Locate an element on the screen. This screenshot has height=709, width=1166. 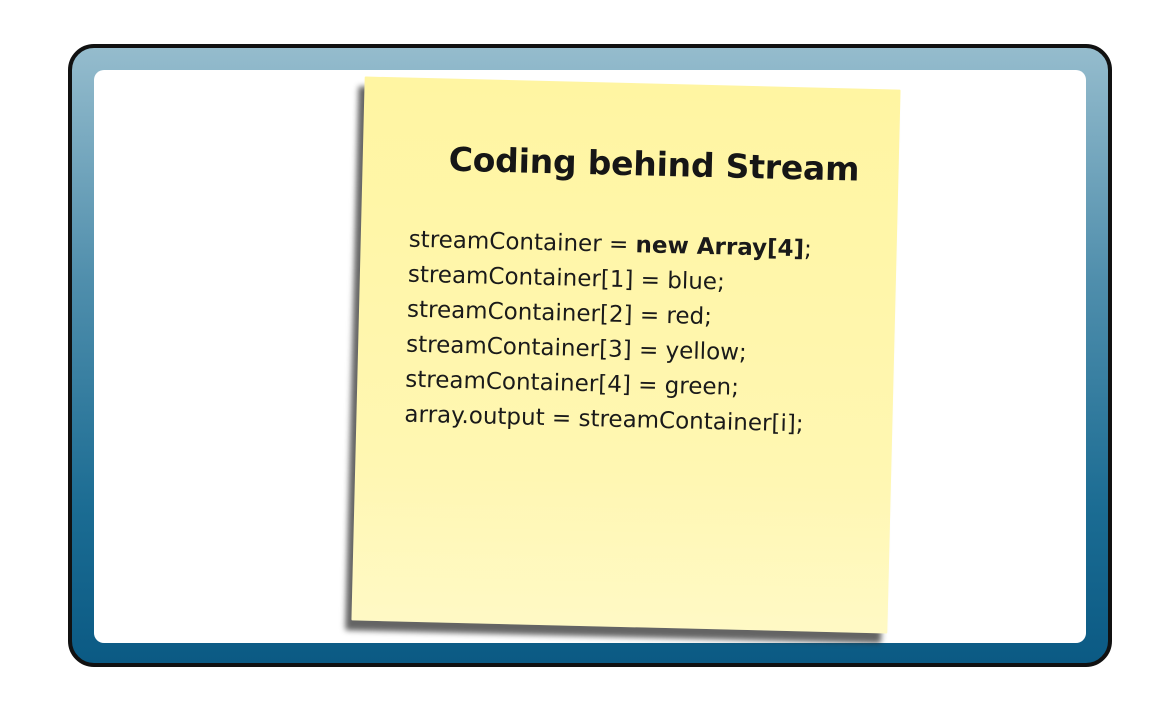
code-line-1-prefix: streamContainer = is located at coordinates (522, 242).